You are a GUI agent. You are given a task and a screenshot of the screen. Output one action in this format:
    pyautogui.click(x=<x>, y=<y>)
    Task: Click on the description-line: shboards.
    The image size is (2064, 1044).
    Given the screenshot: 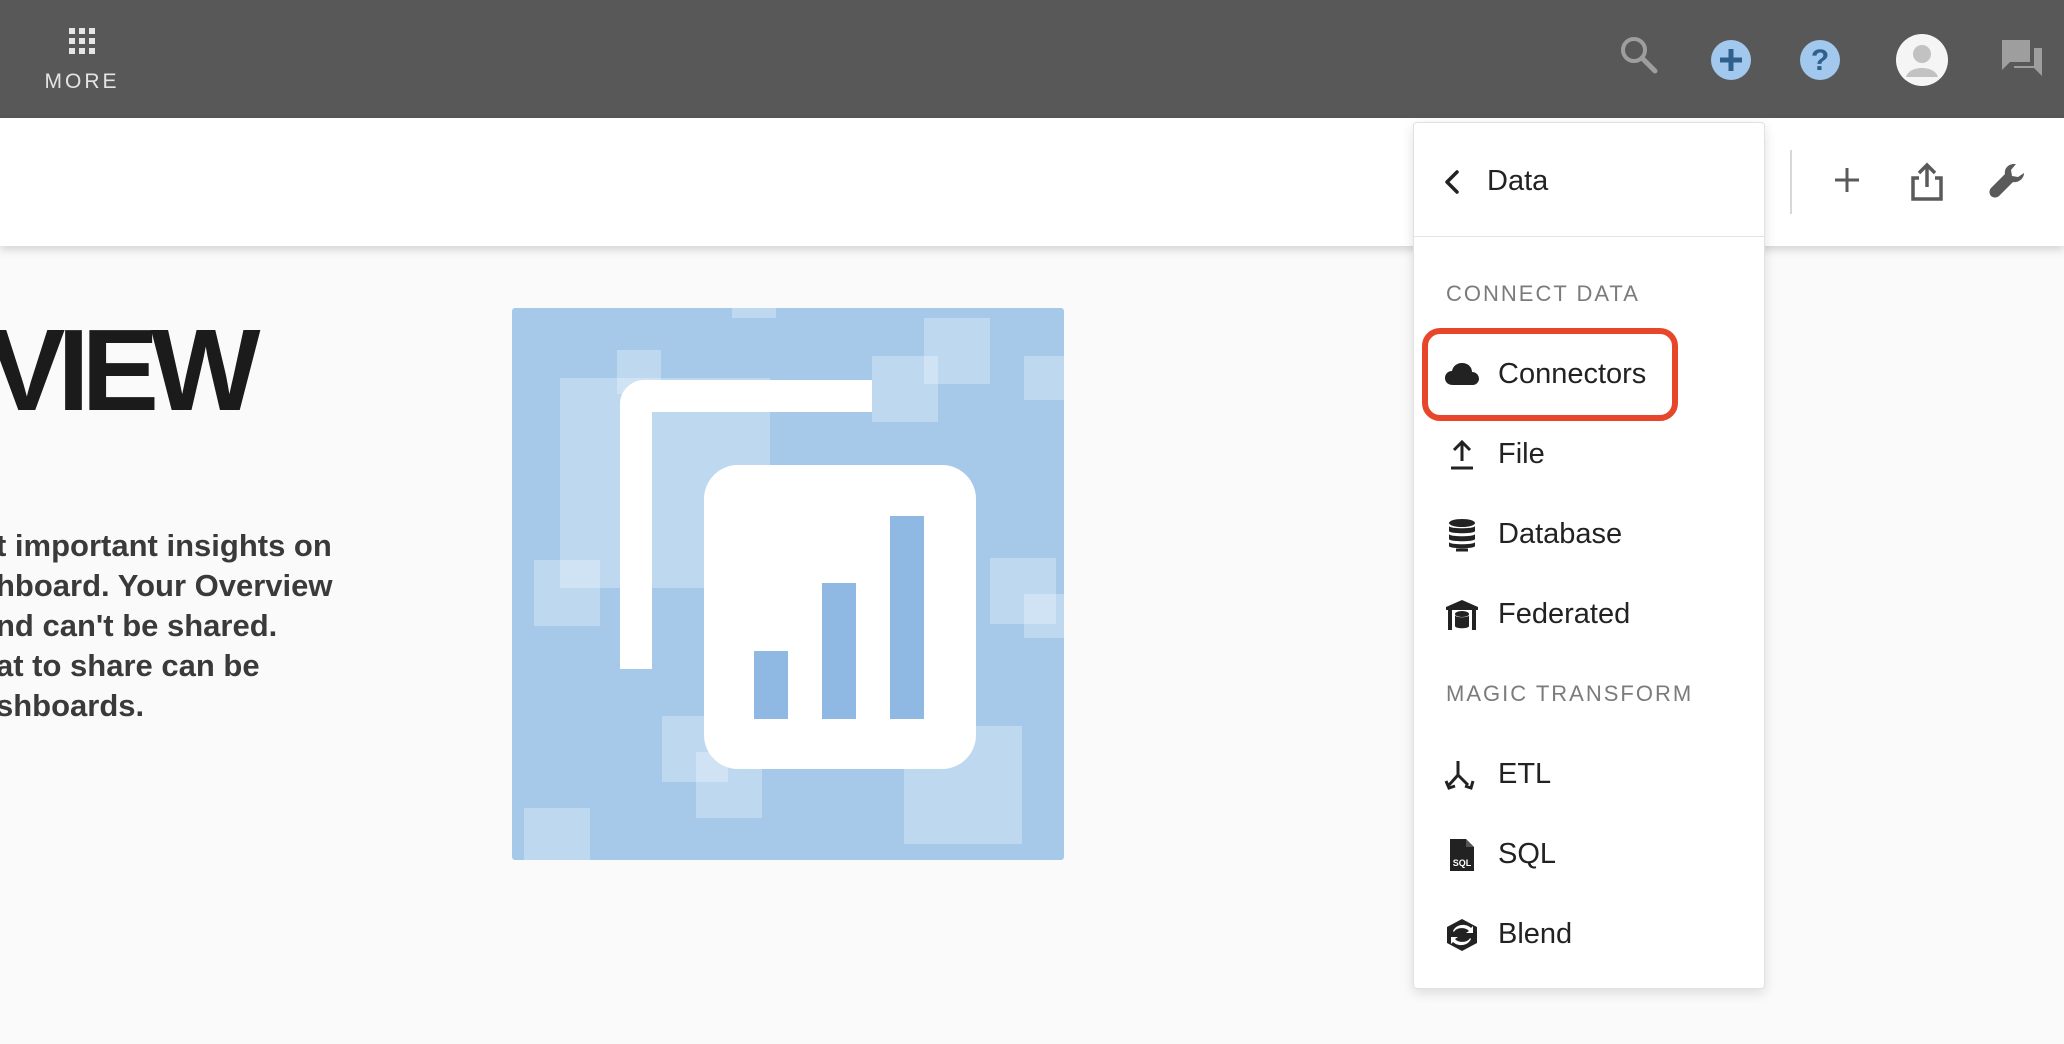 What is the action you would take?
    pyautogui.click(x=72, y=705)
    